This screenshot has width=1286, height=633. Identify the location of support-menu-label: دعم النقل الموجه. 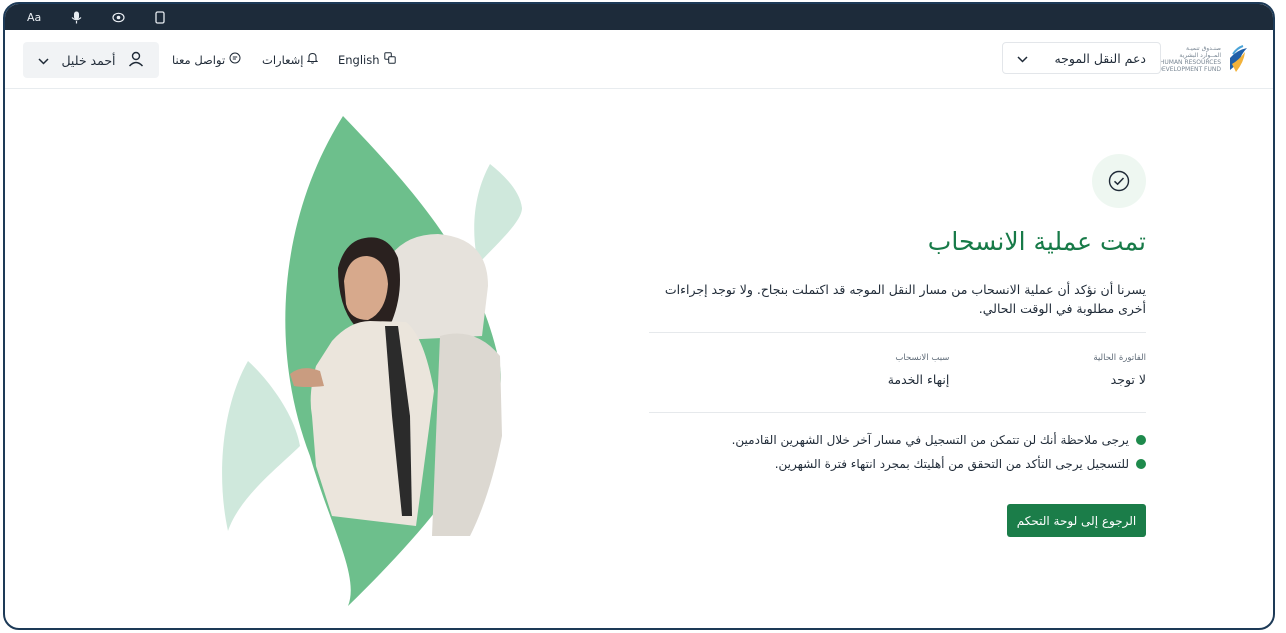
(1100, 58).